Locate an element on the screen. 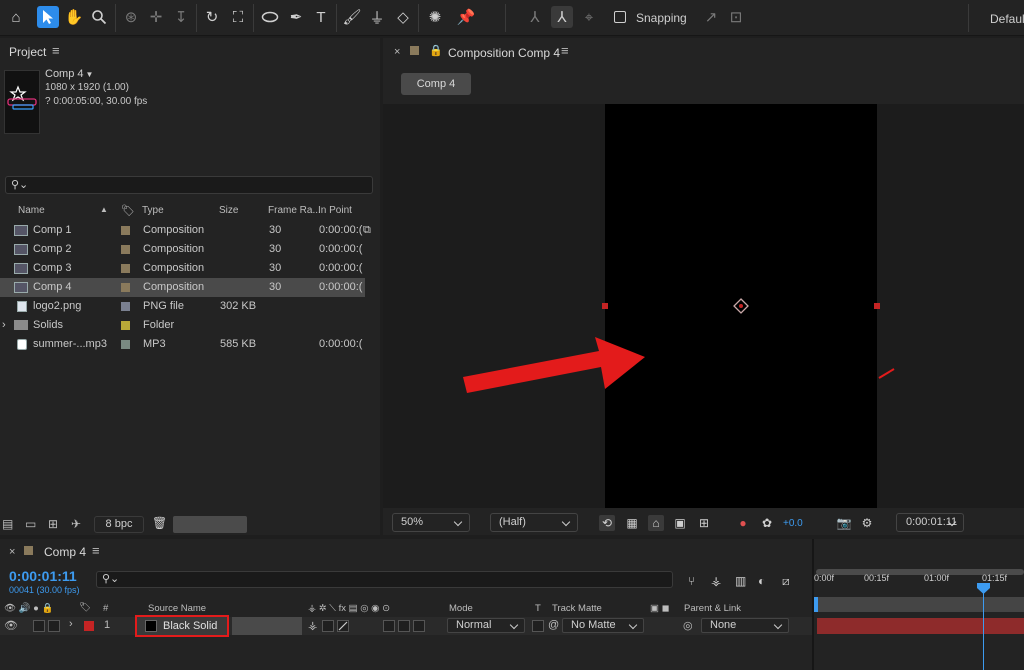 The width and height of the screenshot is (1024, 670). view-axis-icon: ⌖ is located at coordinates (589, 17).